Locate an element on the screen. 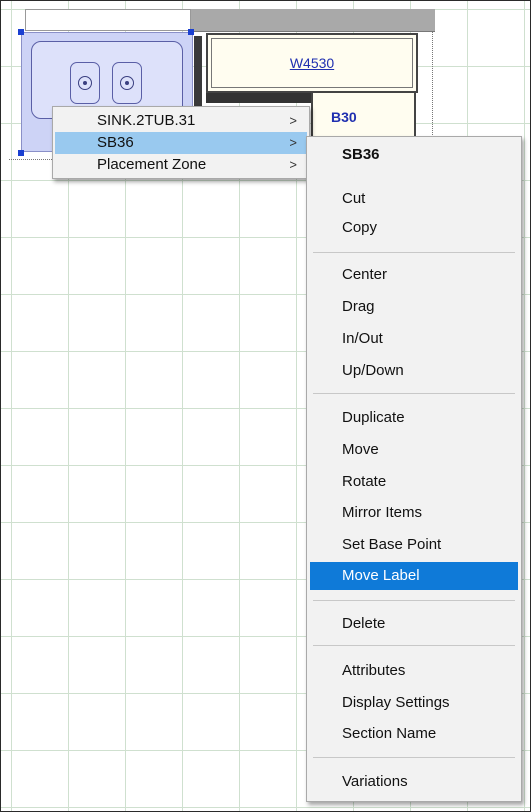  ruler-bar is located at coordinates (313, 20).